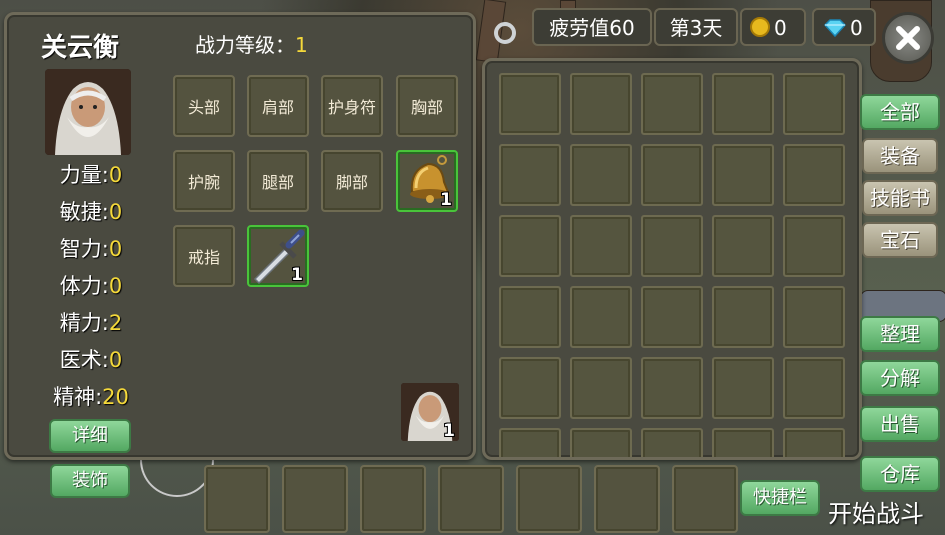  I want to click on fatigue-value: 疲劳值60, so click(592, 28).